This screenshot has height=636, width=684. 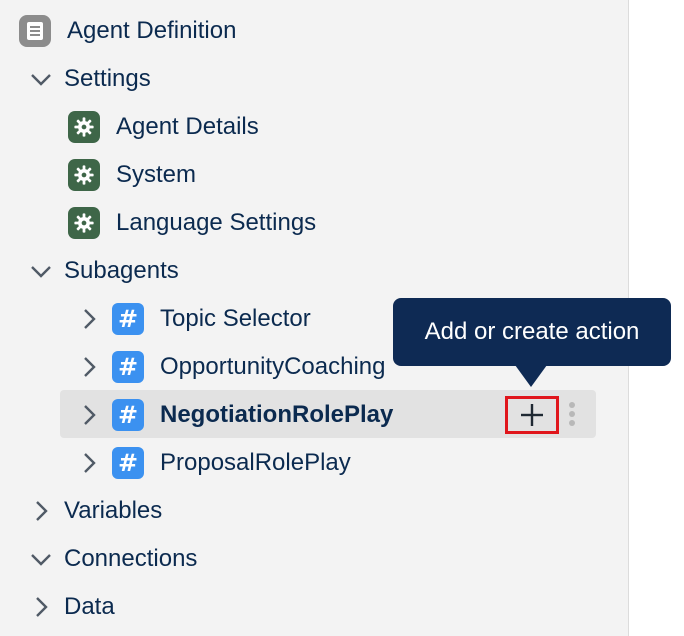 What do you see at coordinates (216, 222) in the screenshot?
I see `tree-item-label: Language Settings` at bounding box center [216, 222].